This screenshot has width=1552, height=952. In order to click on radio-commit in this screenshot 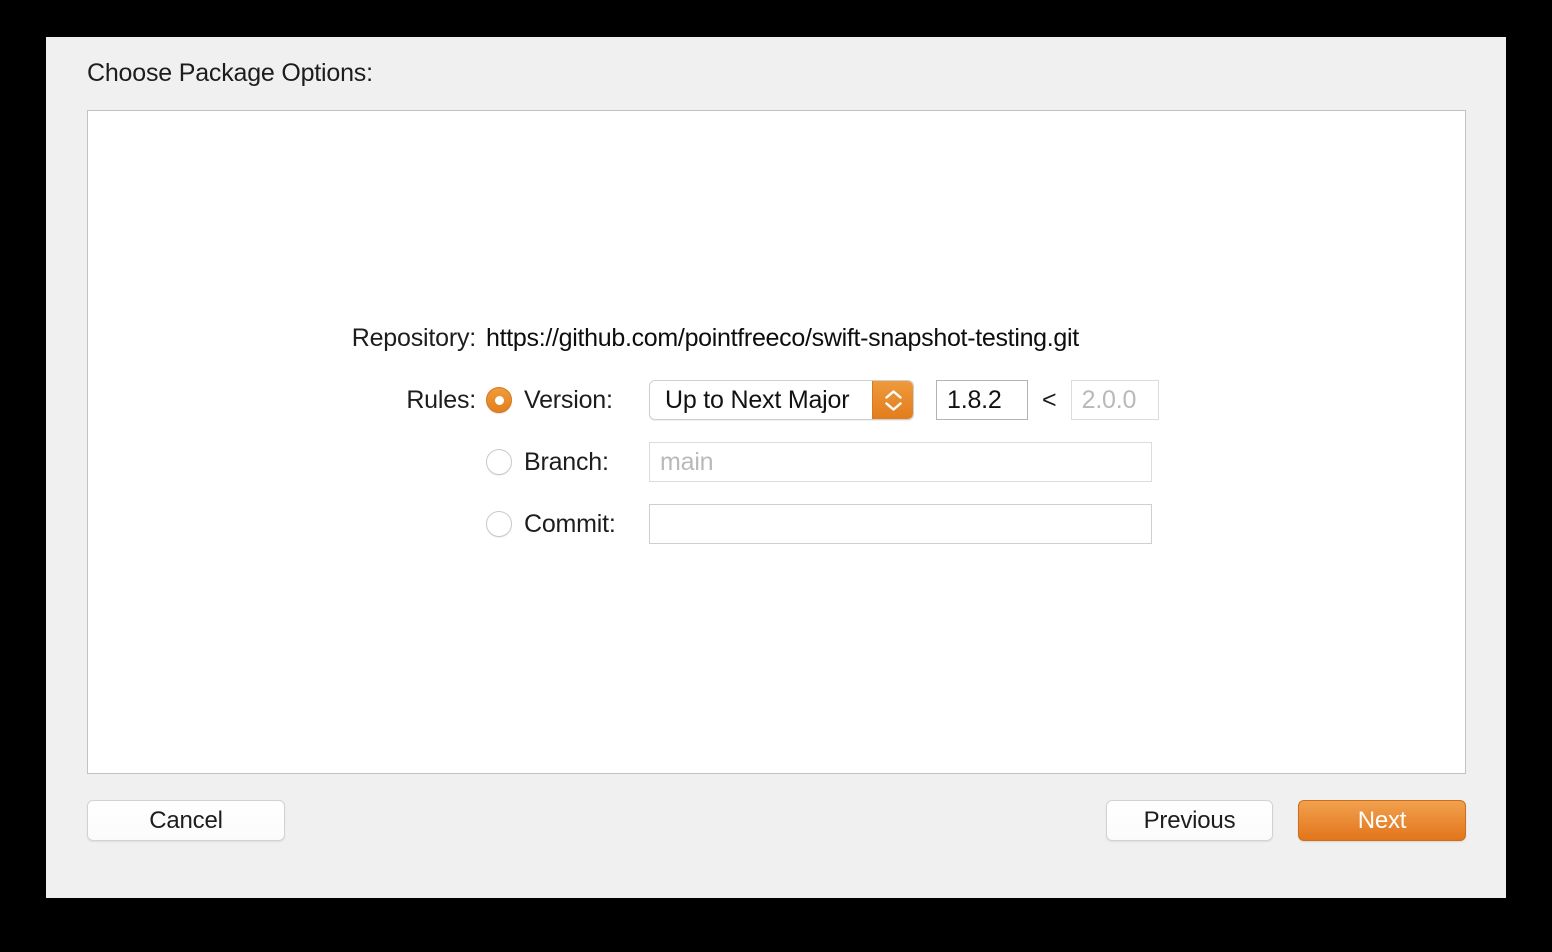, I will do `click(499, 524)`.